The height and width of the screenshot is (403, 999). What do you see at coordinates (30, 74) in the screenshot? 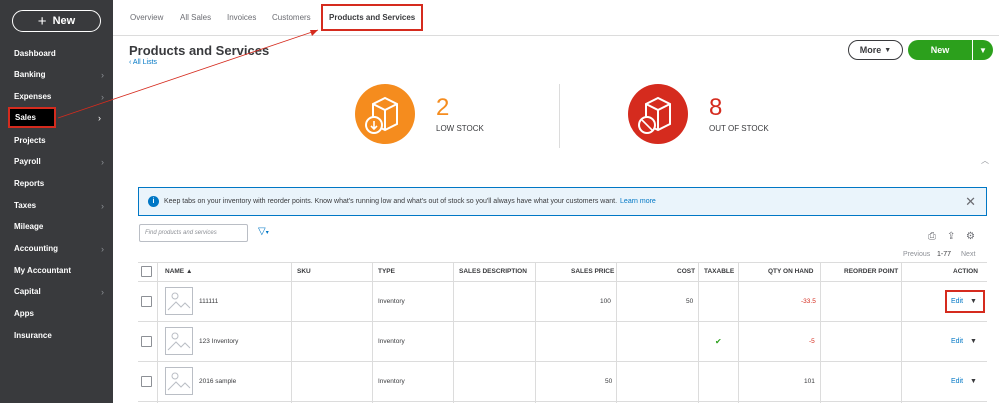
I see `sidebar-item-label: Banking` at bounding box center [30, 74].